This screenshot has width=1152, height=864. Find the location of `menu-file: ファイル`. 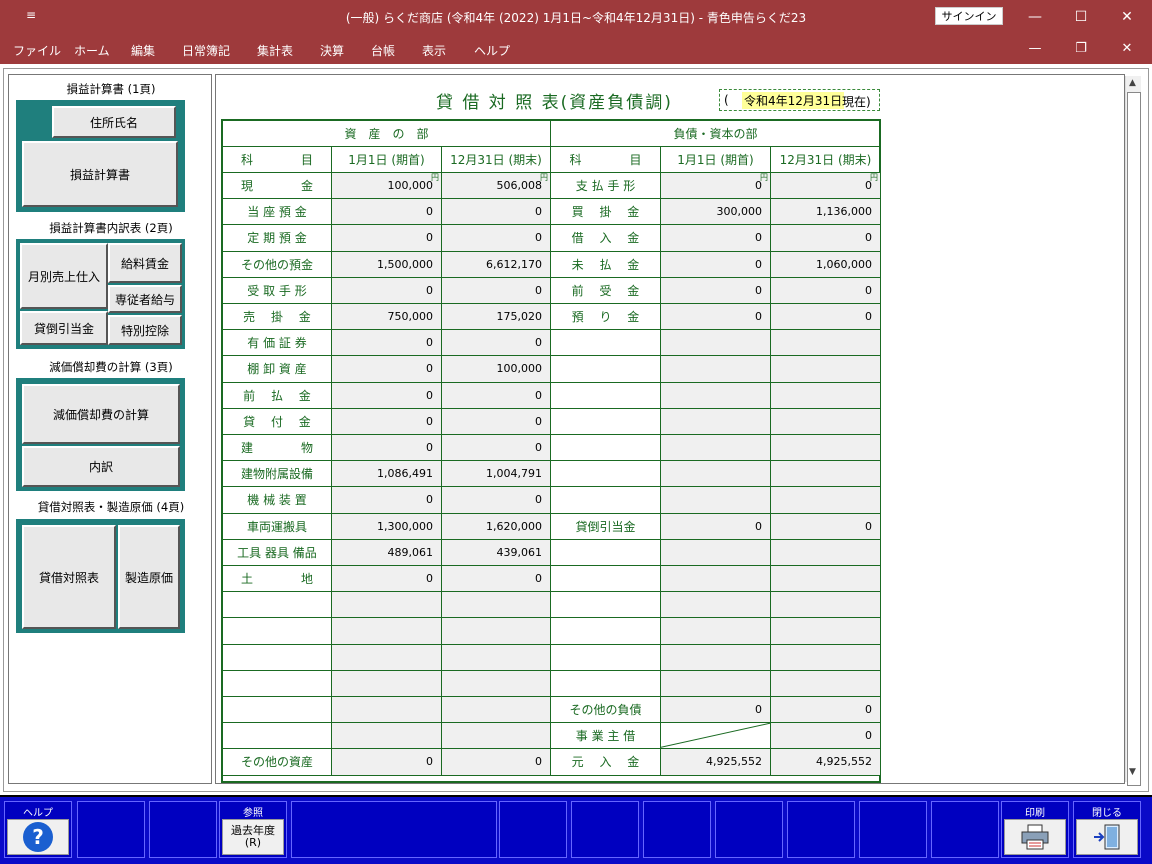

menu-file: ファイル is located at coordinates (37, 50).